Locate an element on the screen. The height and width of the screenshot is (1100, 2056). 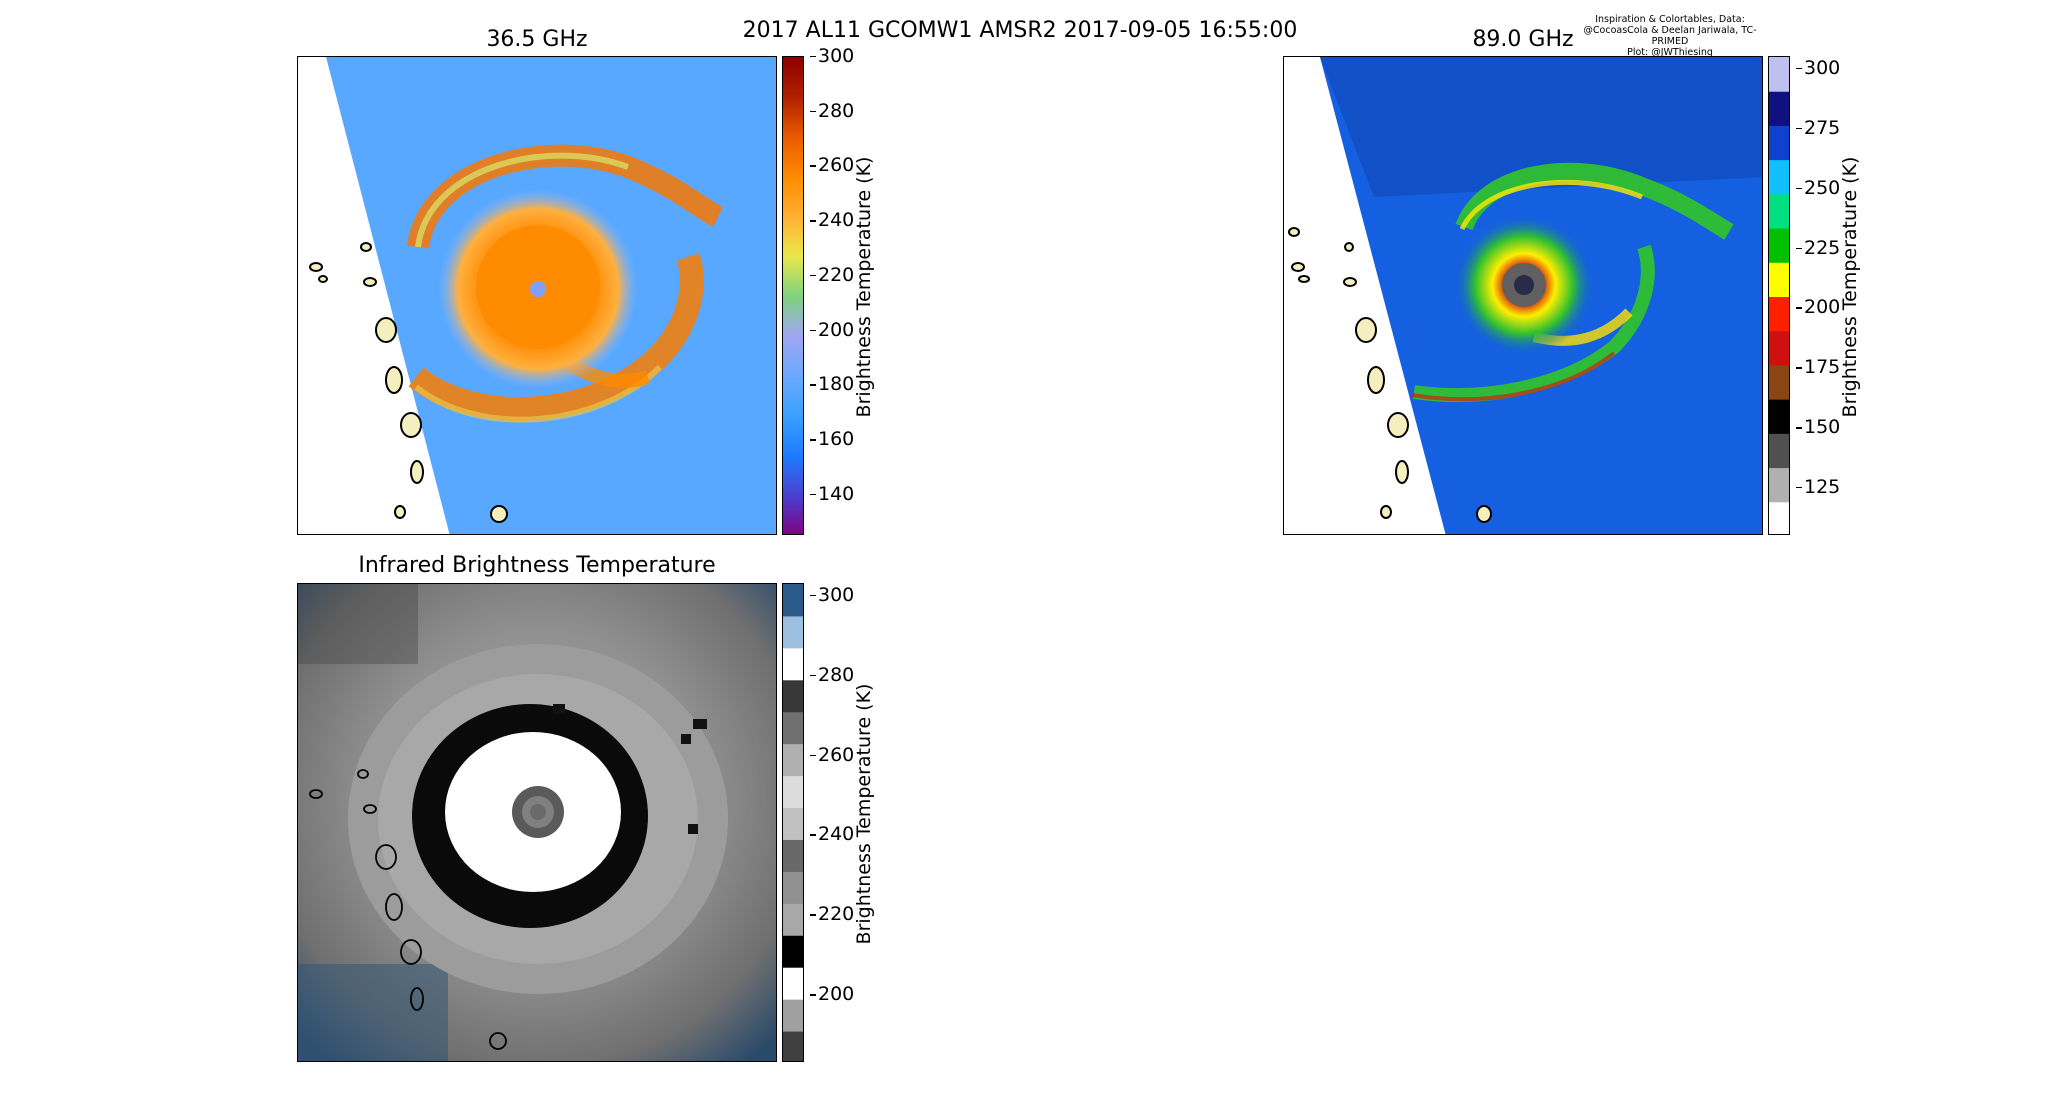
colorbar-infrared is located at coordinates (793, 822).